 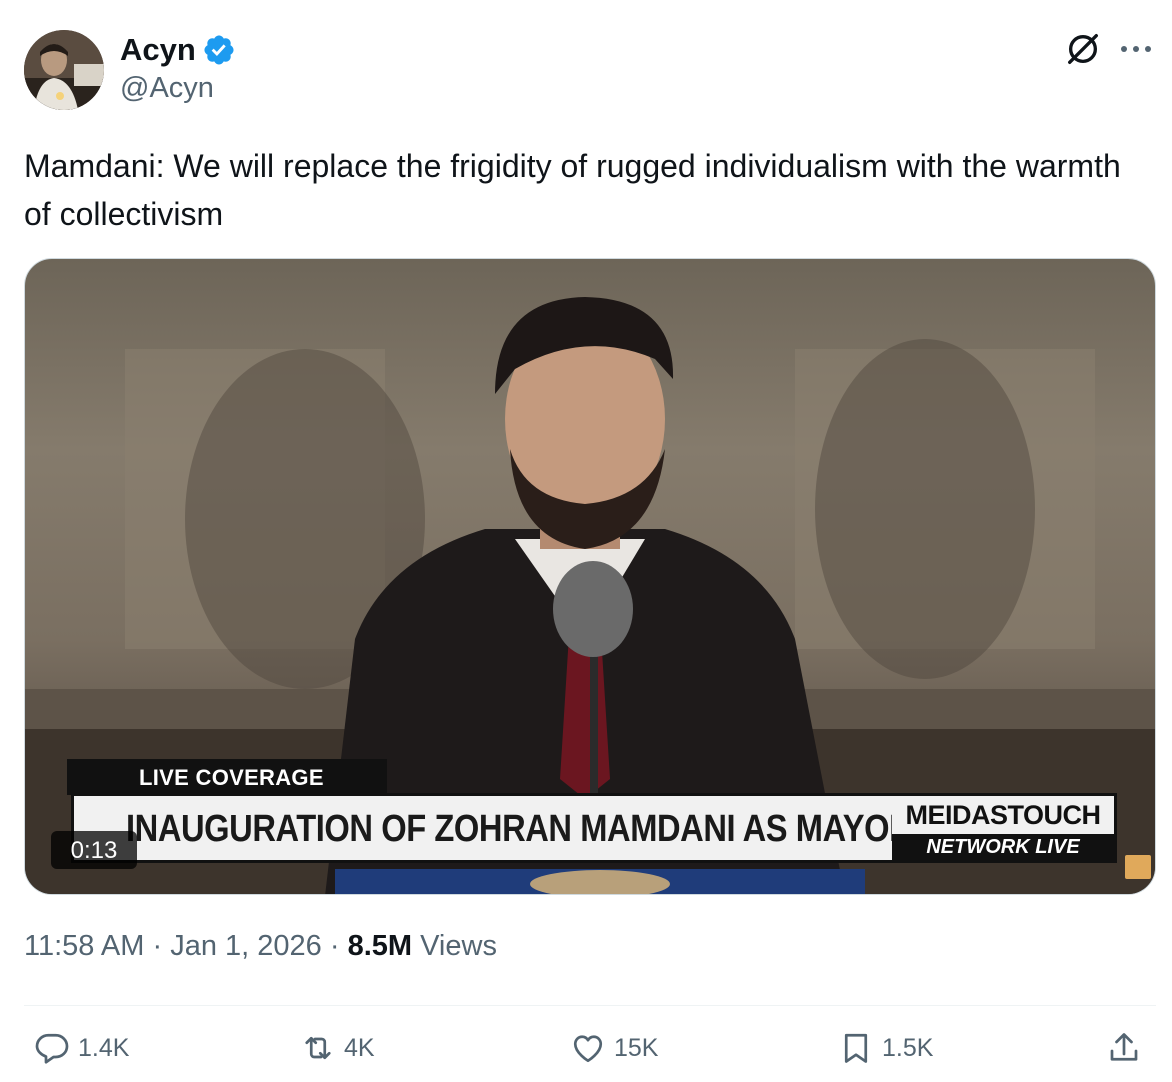 What do you see at coordinates (52, 1048) in the screenshot?
I see `reply-icon` at bounding box center [52, 1048].